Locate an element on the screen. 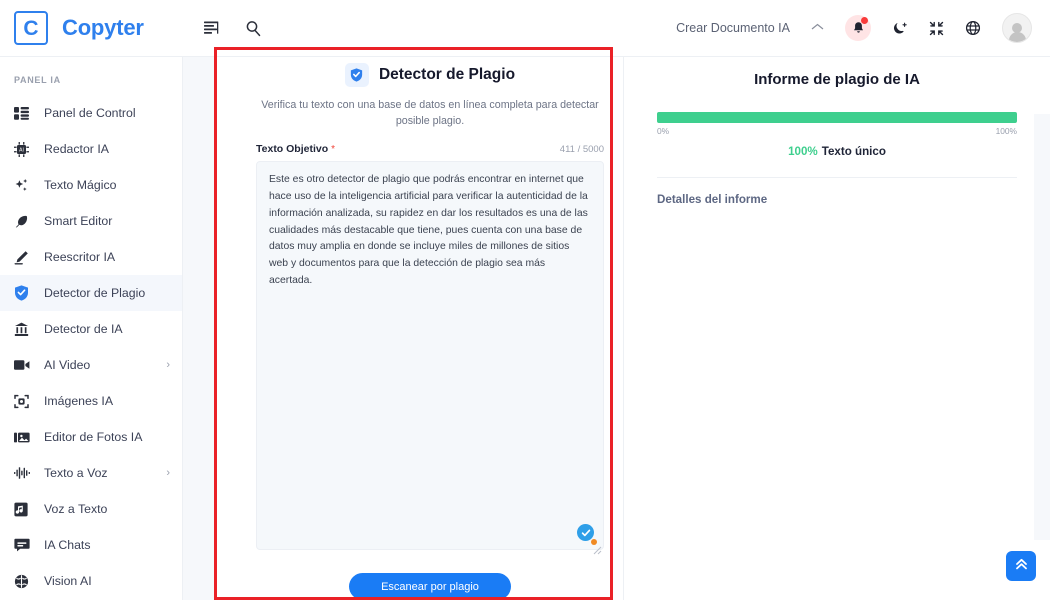 The height and width of the screenshot is (600, 1050). sidebar-item-detector-de-ia: Detector de IA is located at coordinates (91, 329).